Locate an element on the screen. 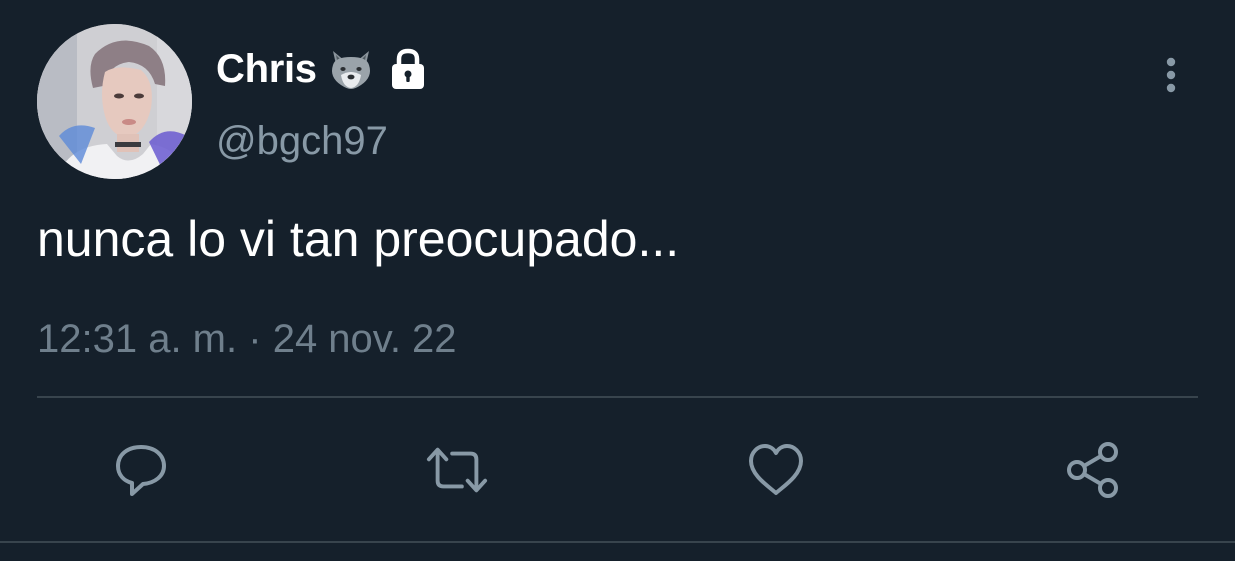  like-button is located at coordinates (776, 470).